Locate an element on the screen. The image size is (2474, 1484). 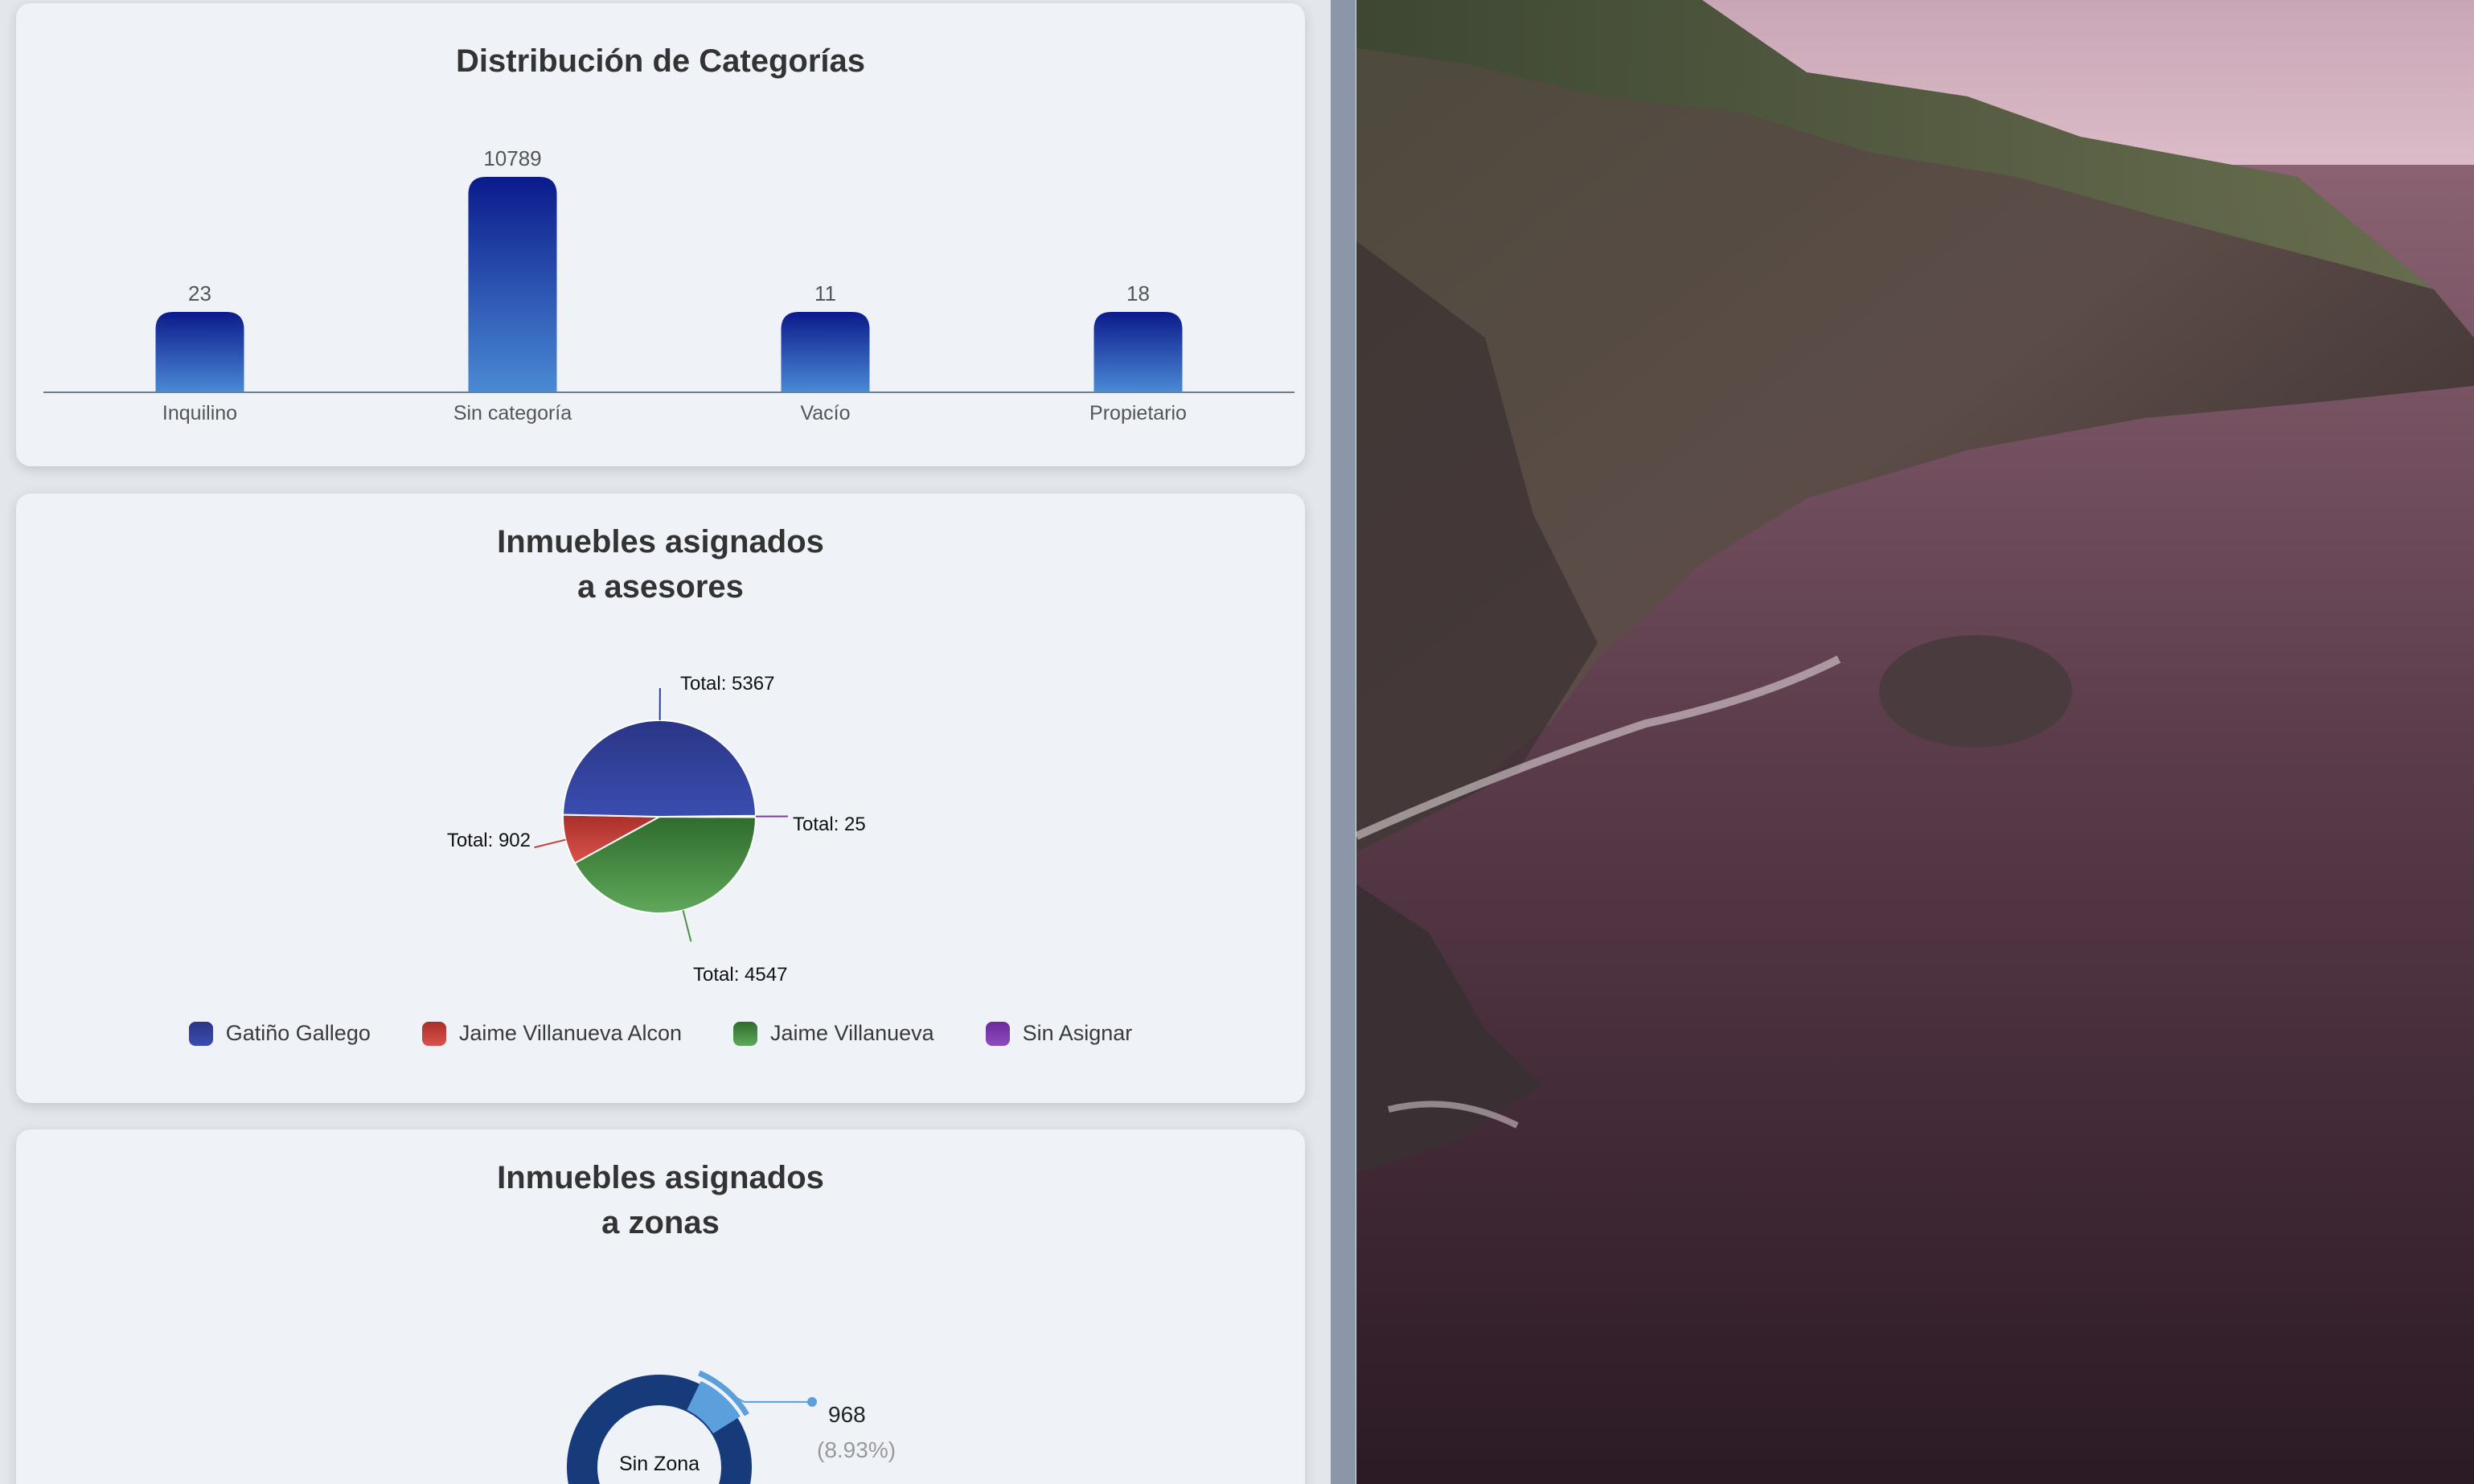
bar-category-label: Propietario is located at coordinates (1138, 413).